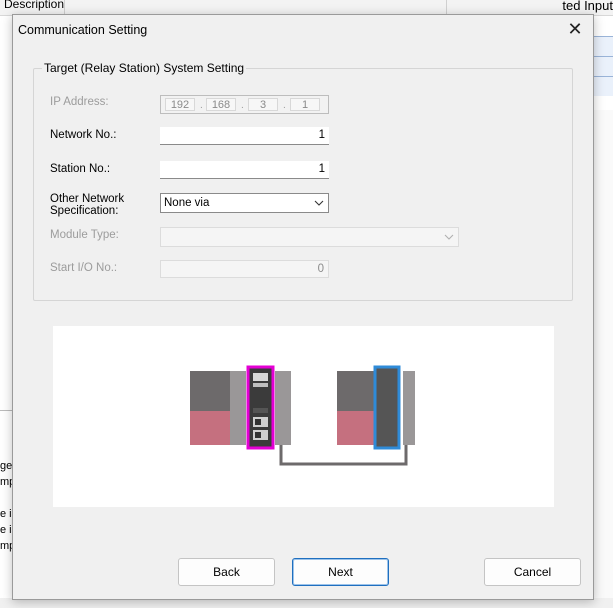  What do you see at coordinates (180, 104) in the screenshot?
I see `ip-octet-1: 192` at bounding box center [180, 104].